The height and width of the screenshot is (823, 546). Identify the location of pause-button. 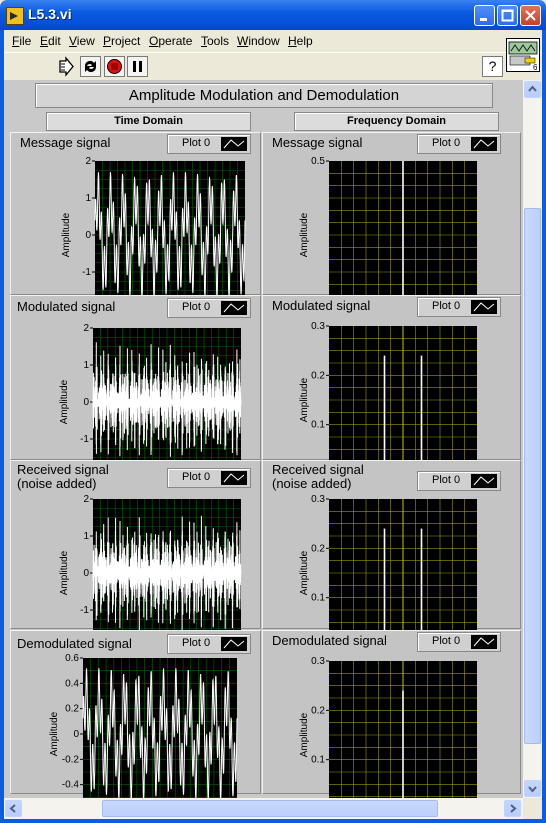
(137, 66).